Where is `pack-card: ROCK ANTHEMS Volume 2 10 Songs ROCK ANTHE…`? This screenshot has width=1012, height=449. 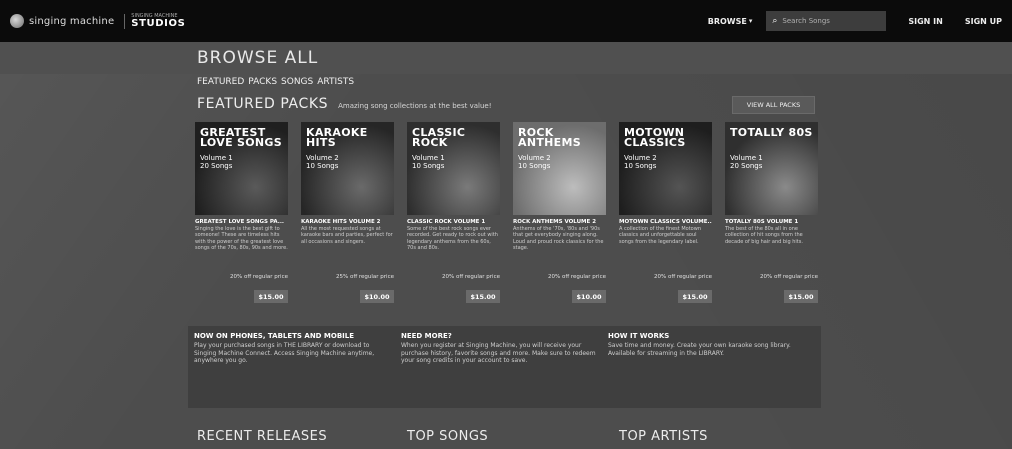 pack-card: ROCK ANTHEMS Volume 2 10 Songs ROCK ANTHE… is located at coordinates (559, 217).